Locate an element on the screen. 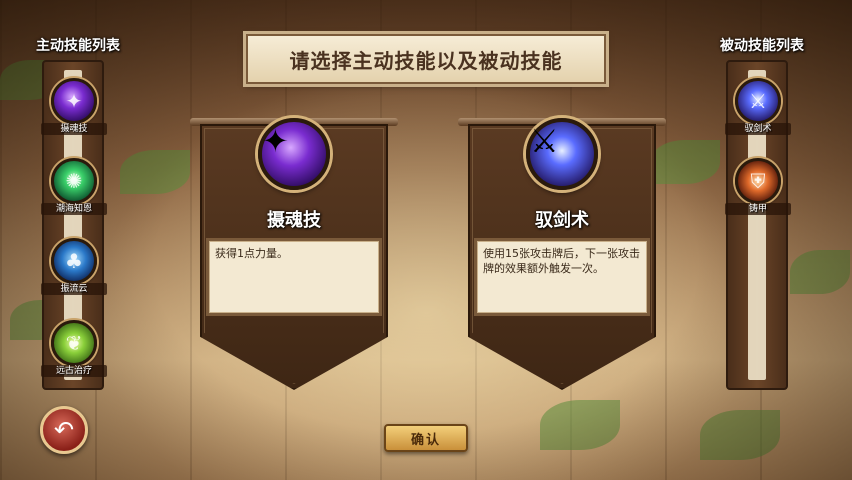 This screenshot has height=480, width=852. active-skill-slot-4: ❦ 远古治疗 is located at coordinates (74, 356).